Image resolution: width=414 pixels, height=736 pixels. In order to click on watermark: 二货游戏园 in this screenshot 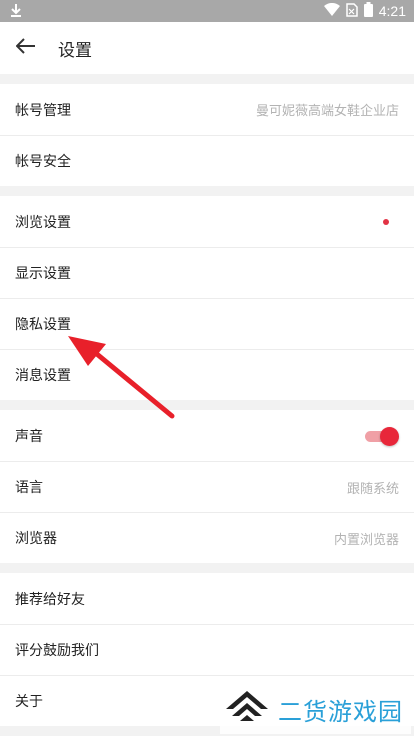, I will do `click(315, 709)`.